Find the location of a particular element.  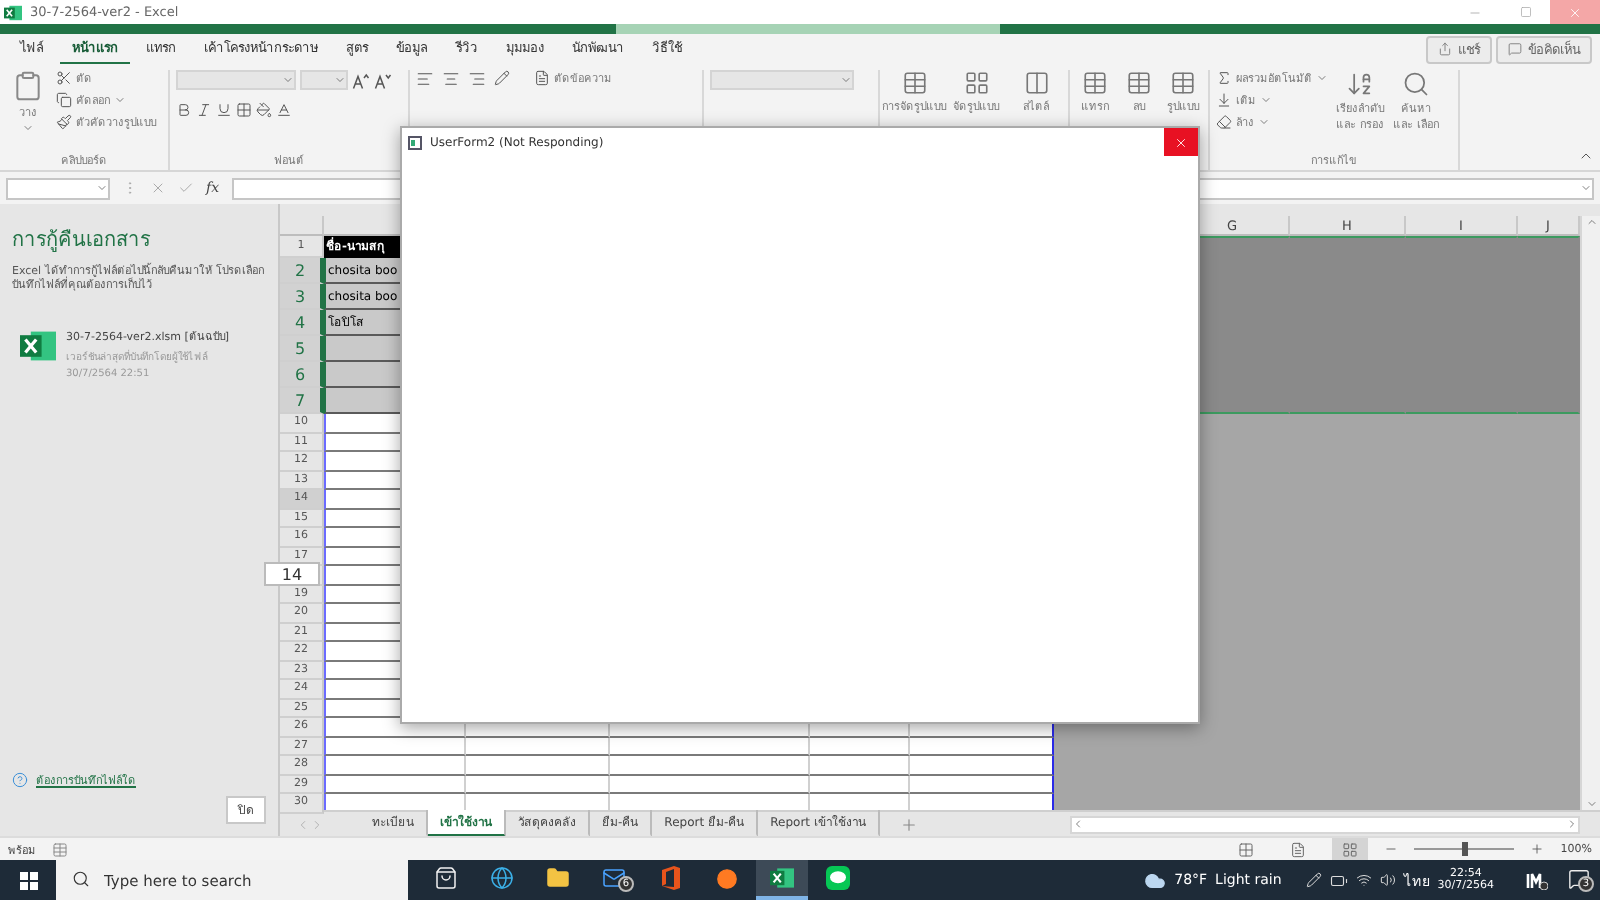

collapse-icon is located at coordinates (1586, 156).